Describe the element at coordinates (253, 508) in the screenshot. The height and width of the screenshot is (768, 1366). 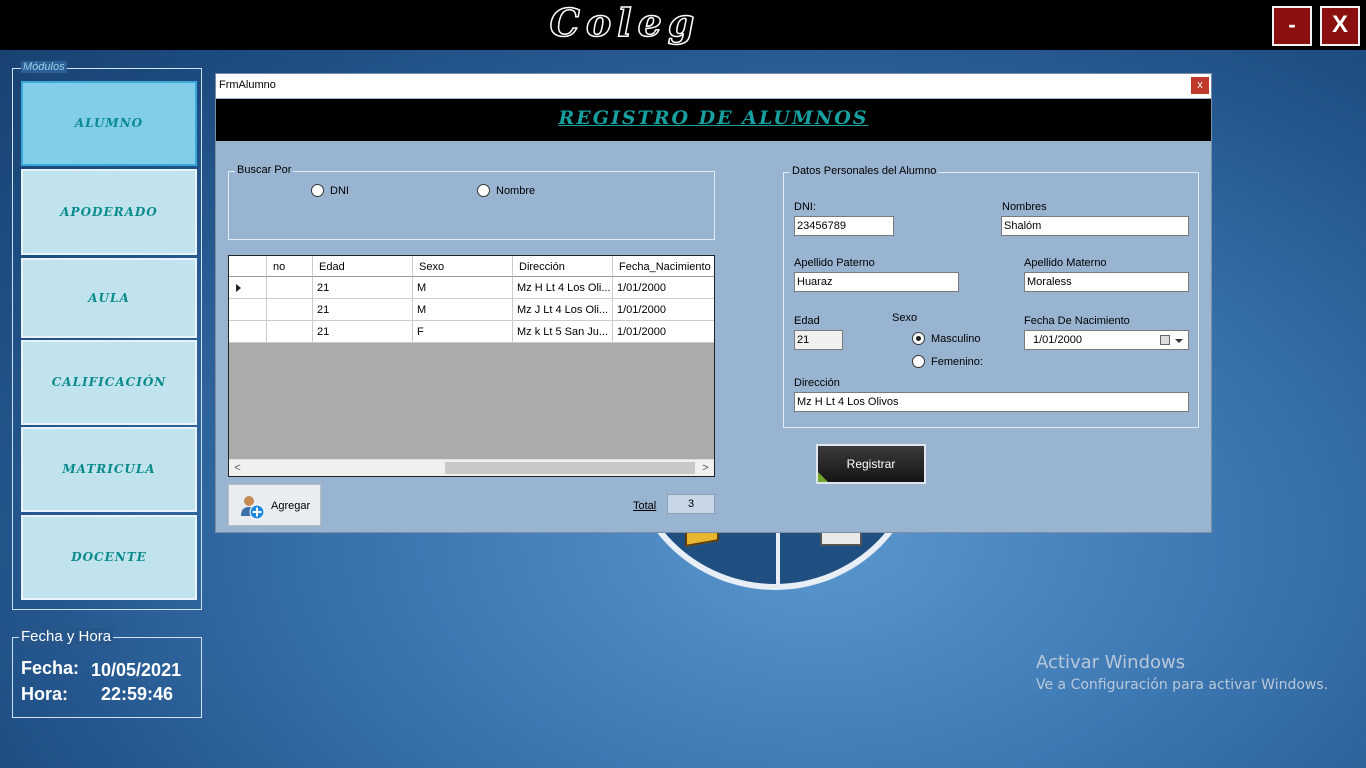
I see `add-user-icon` at that location.